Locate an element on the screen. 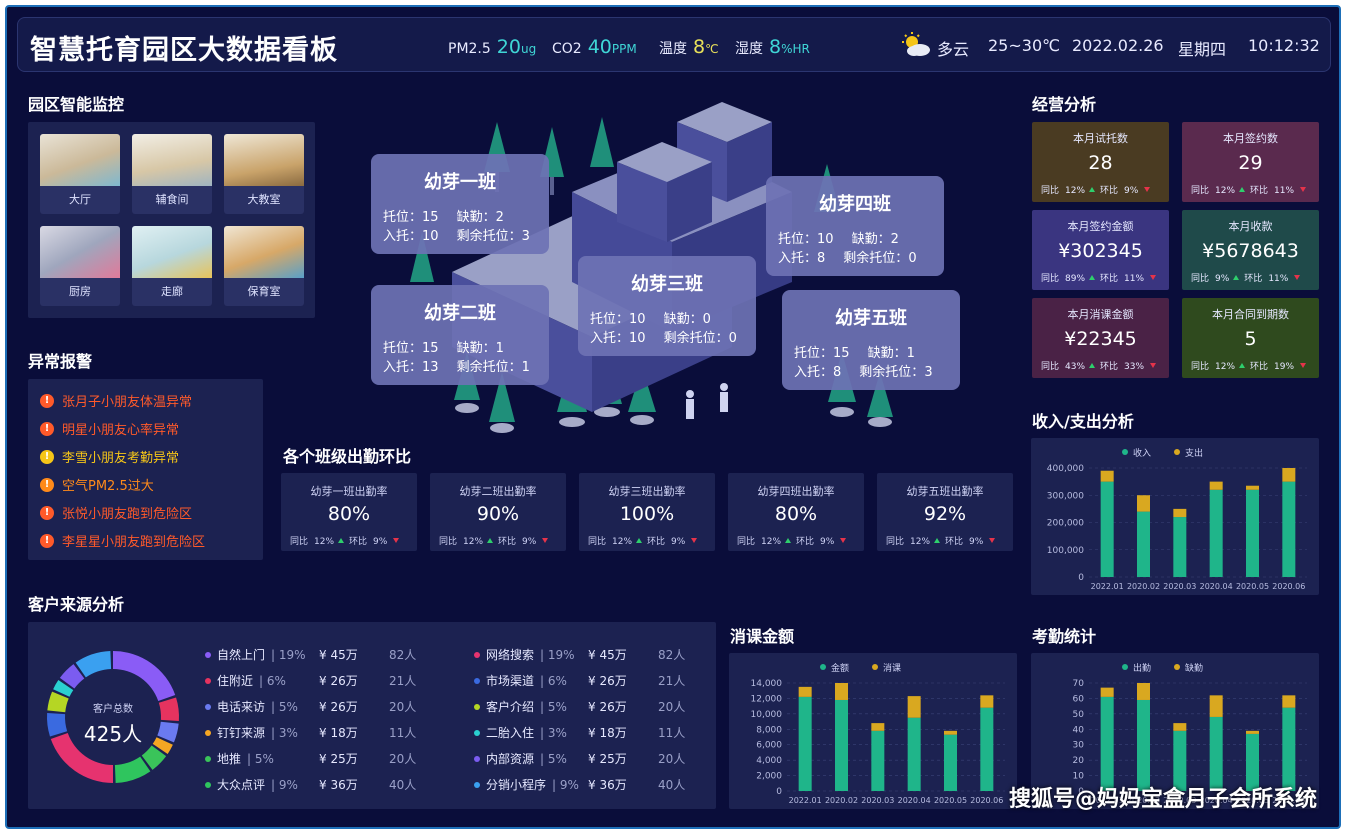  alarm-item: ! 空气PM2.5过大 is located at coordinates (97, 484).